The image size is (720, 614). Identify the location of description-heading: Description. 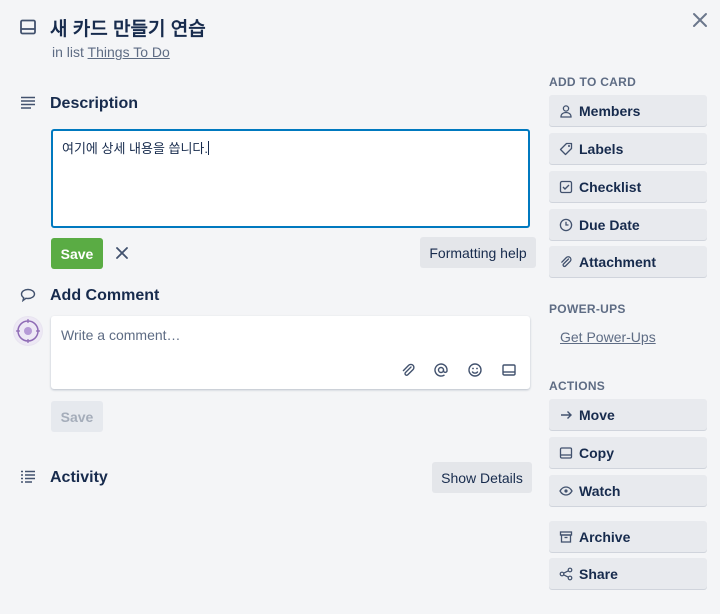
(94, 103).